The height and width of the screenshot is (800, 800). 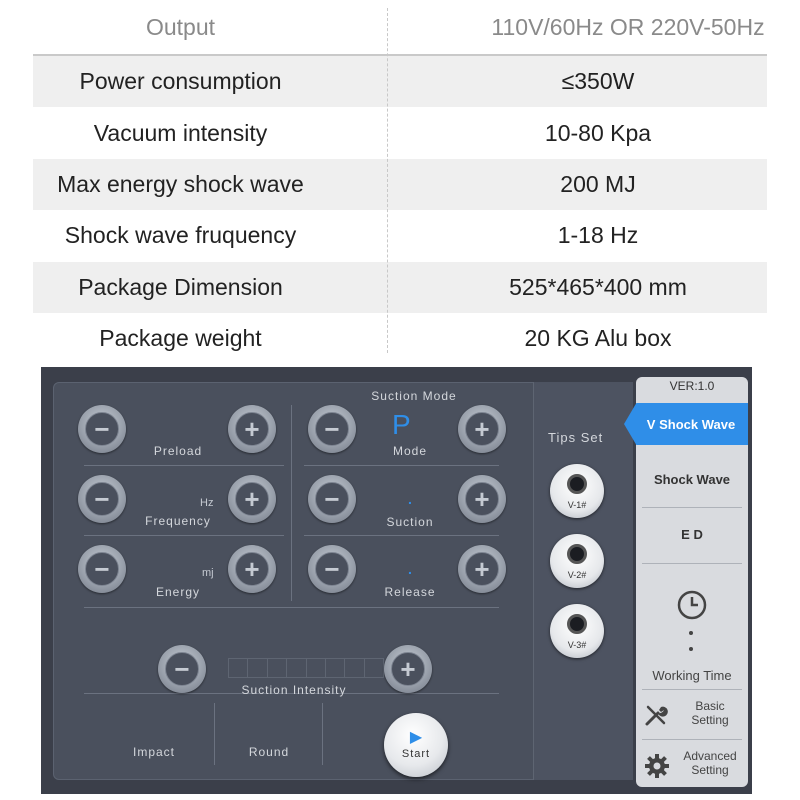 I want to click on release-minus-button: −, so click(x=332, y=569).